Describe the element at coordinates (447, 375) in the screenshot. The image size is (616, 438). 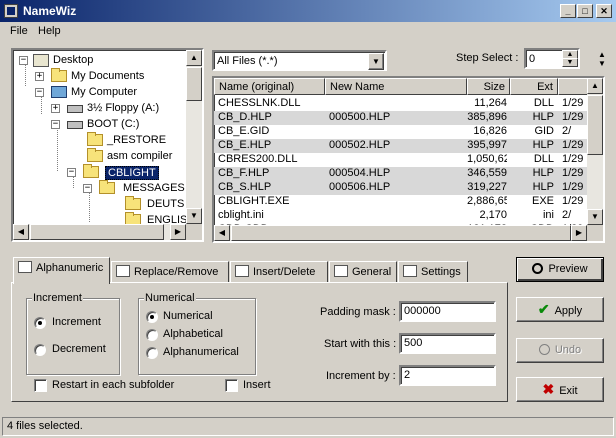
I see `increment-by-input: 2` at that location.